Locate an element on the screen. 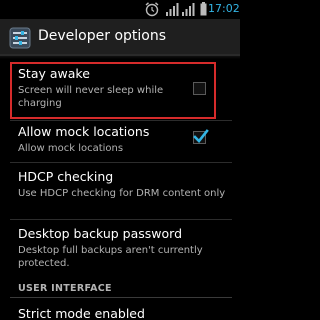 The width and height of the screenshot is (320, 320). setting-strict-mode: Strict mode enabled is located at coordinates (120, 310).